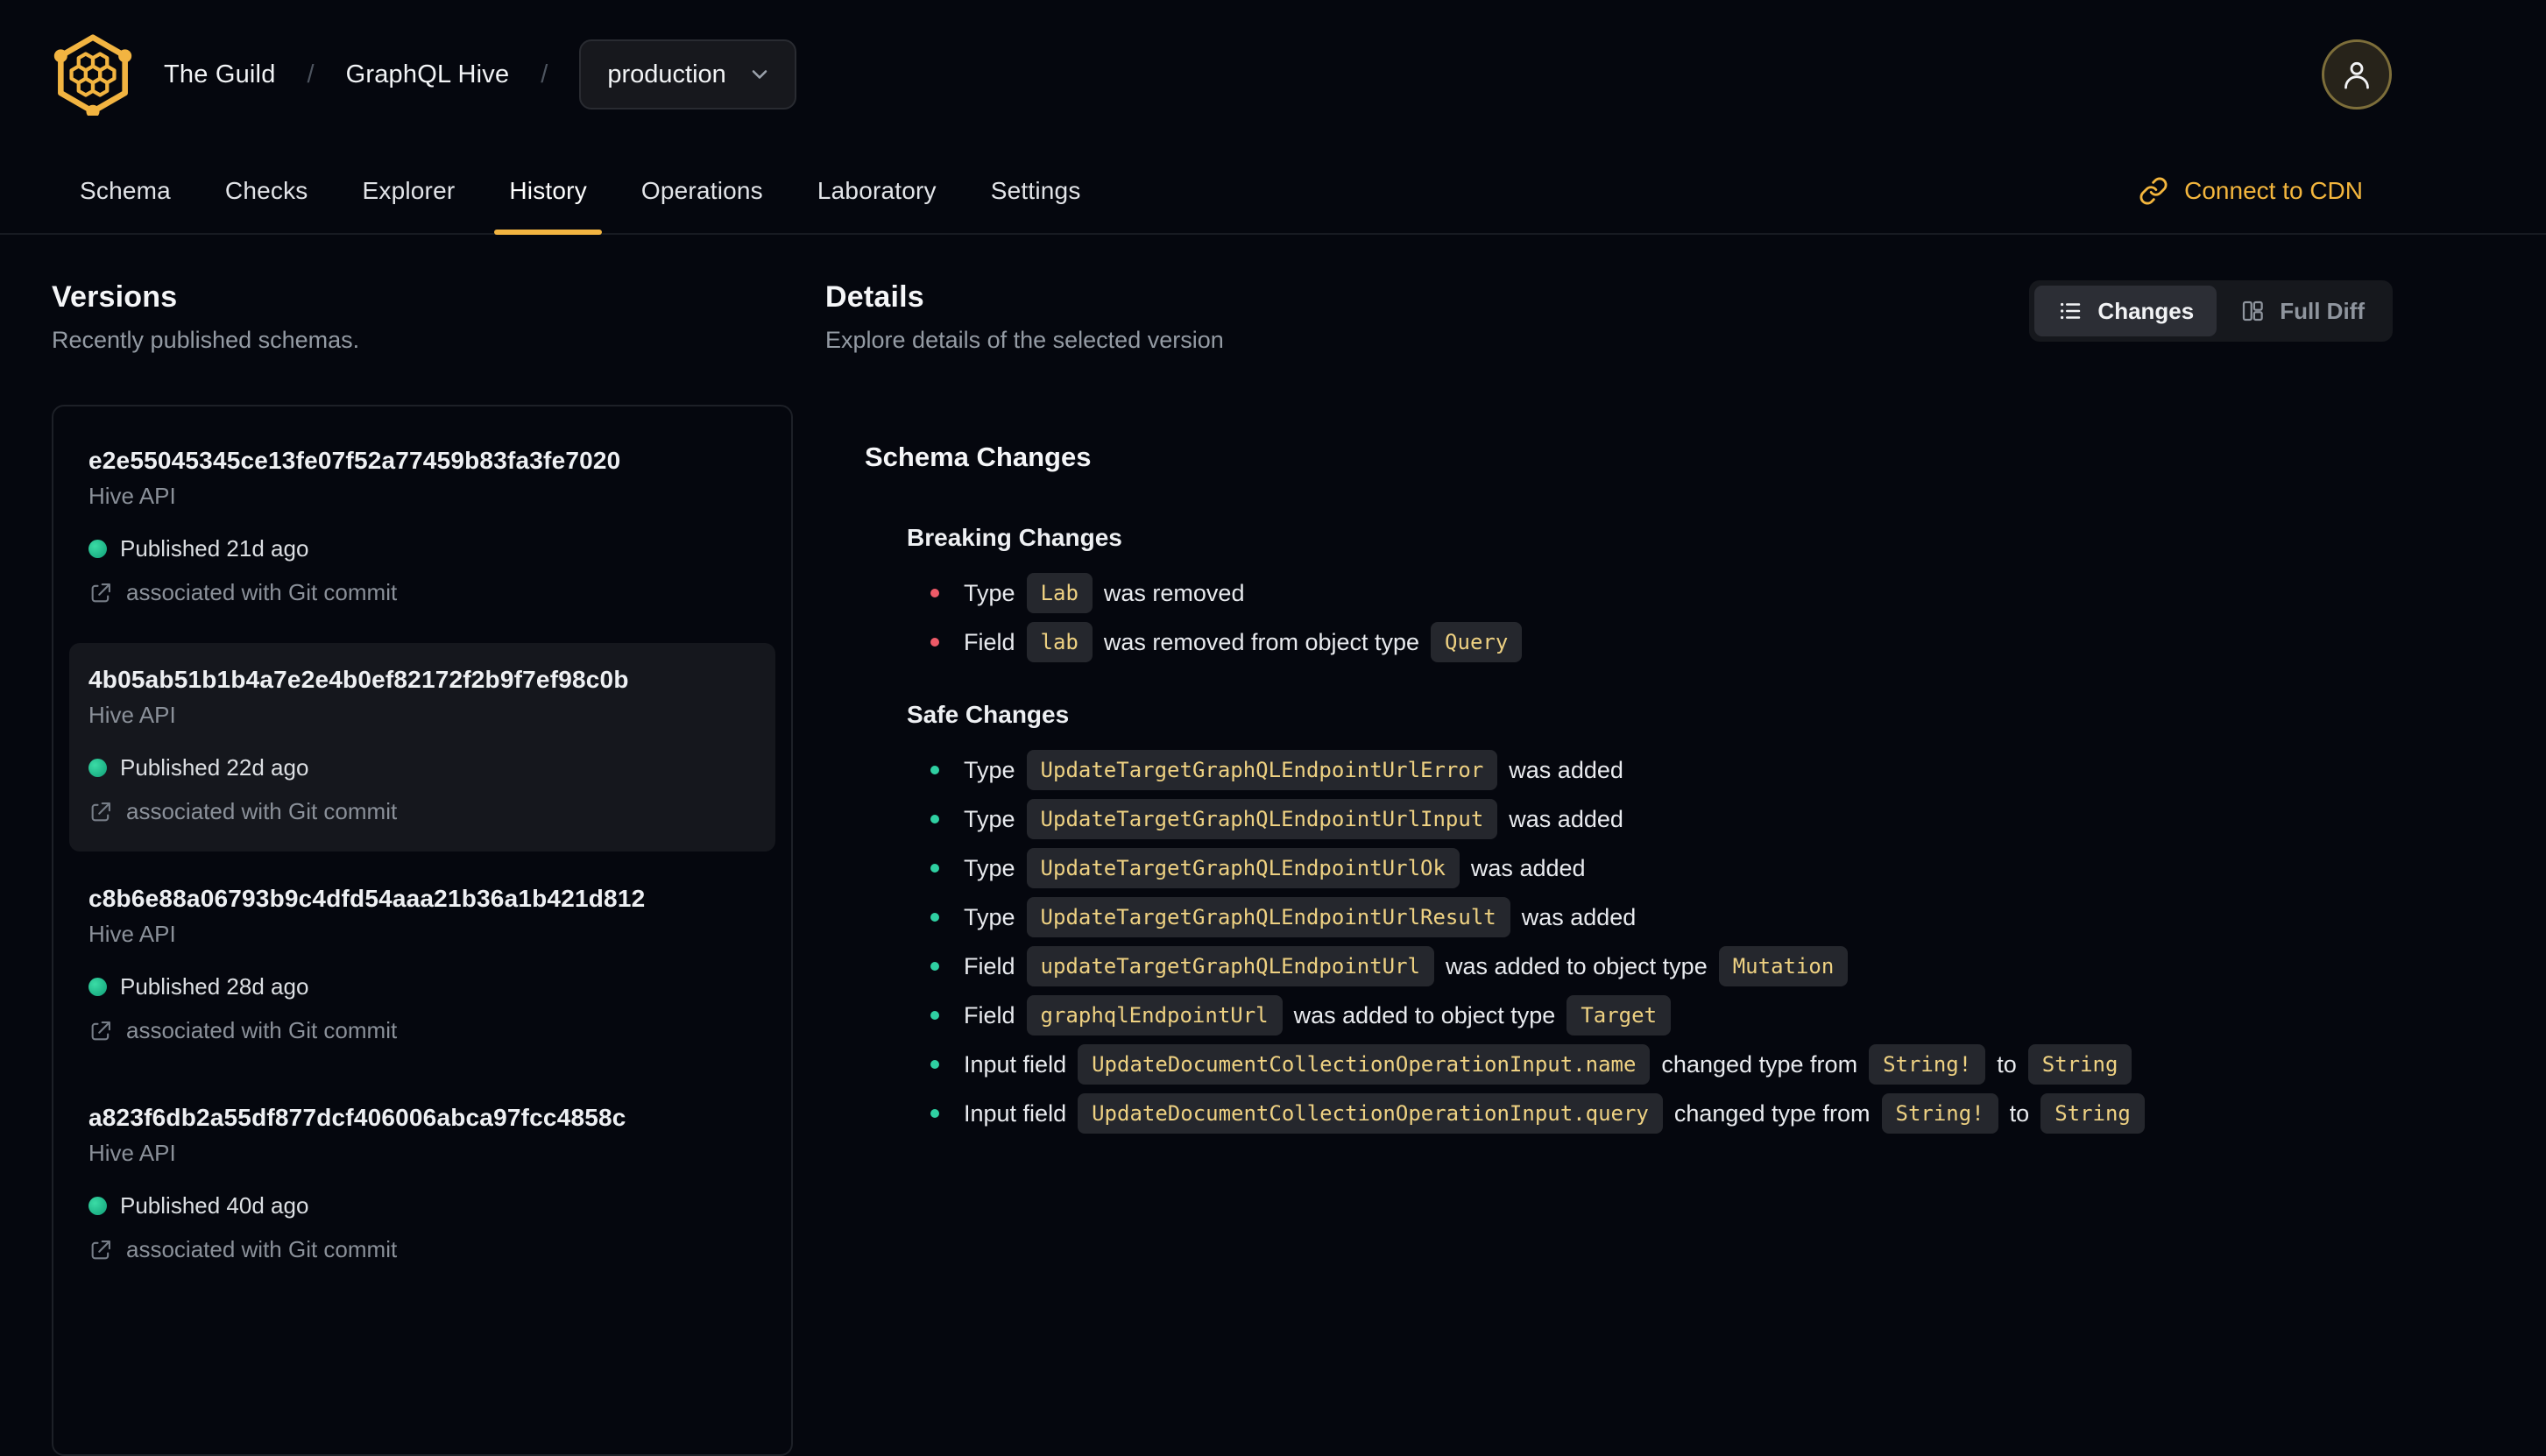 Image resolution: width=2546 pixels, height=1456 pixels. I want to click on connect-to-cdn-label: Connect to CDN, so click(2273, 190).